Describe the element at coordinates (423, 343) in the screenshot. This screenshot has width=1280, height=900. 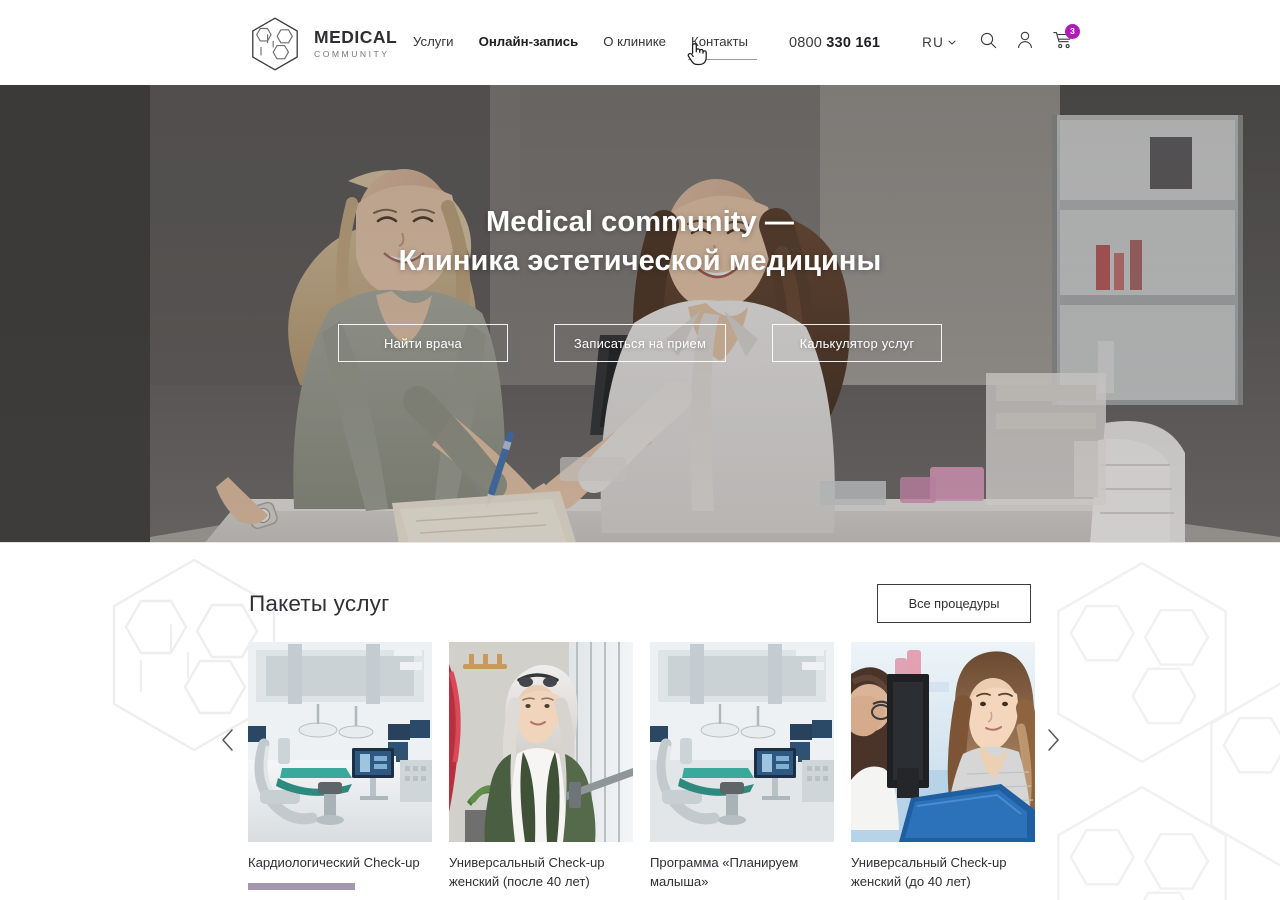
I see `find-doctor-button: Найти врача` at that location.